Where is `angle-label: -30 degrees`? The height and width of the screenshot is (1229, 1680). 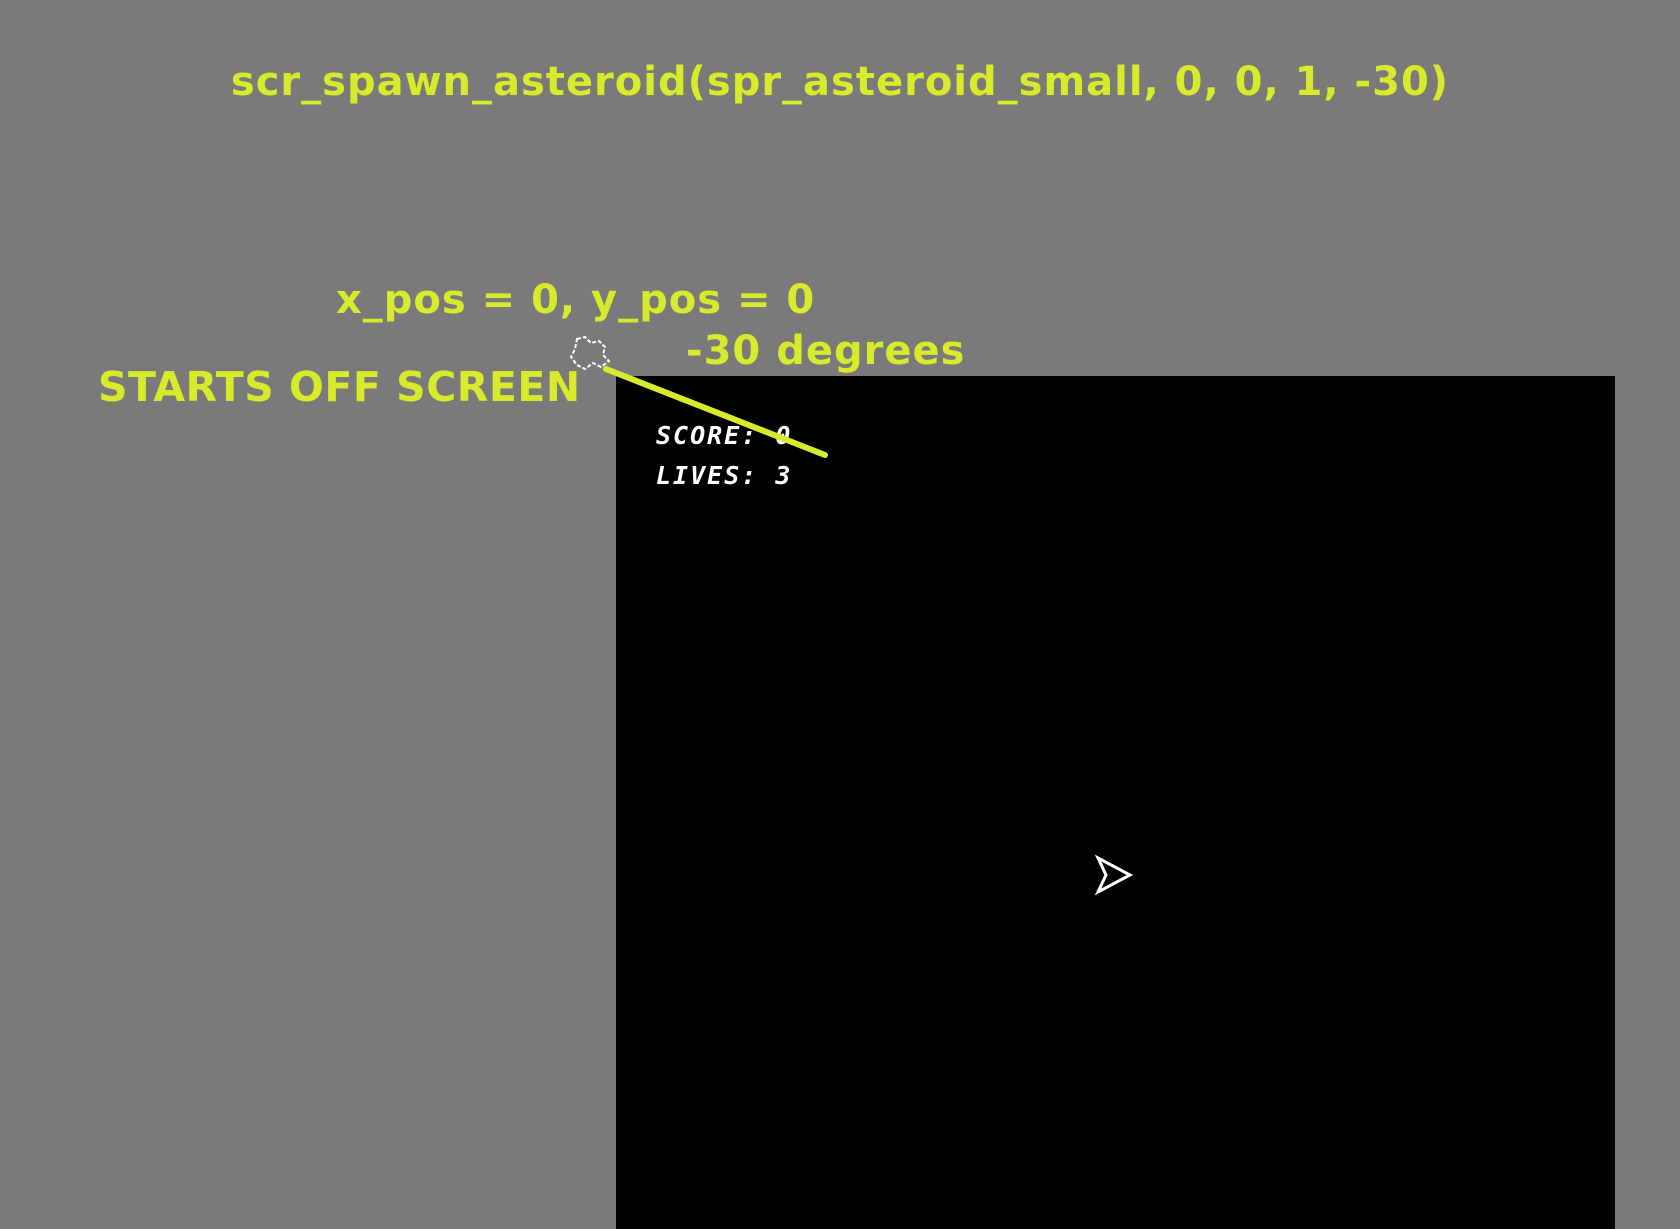 angle-label: -30 degrees is located at coordinates (826, 351).